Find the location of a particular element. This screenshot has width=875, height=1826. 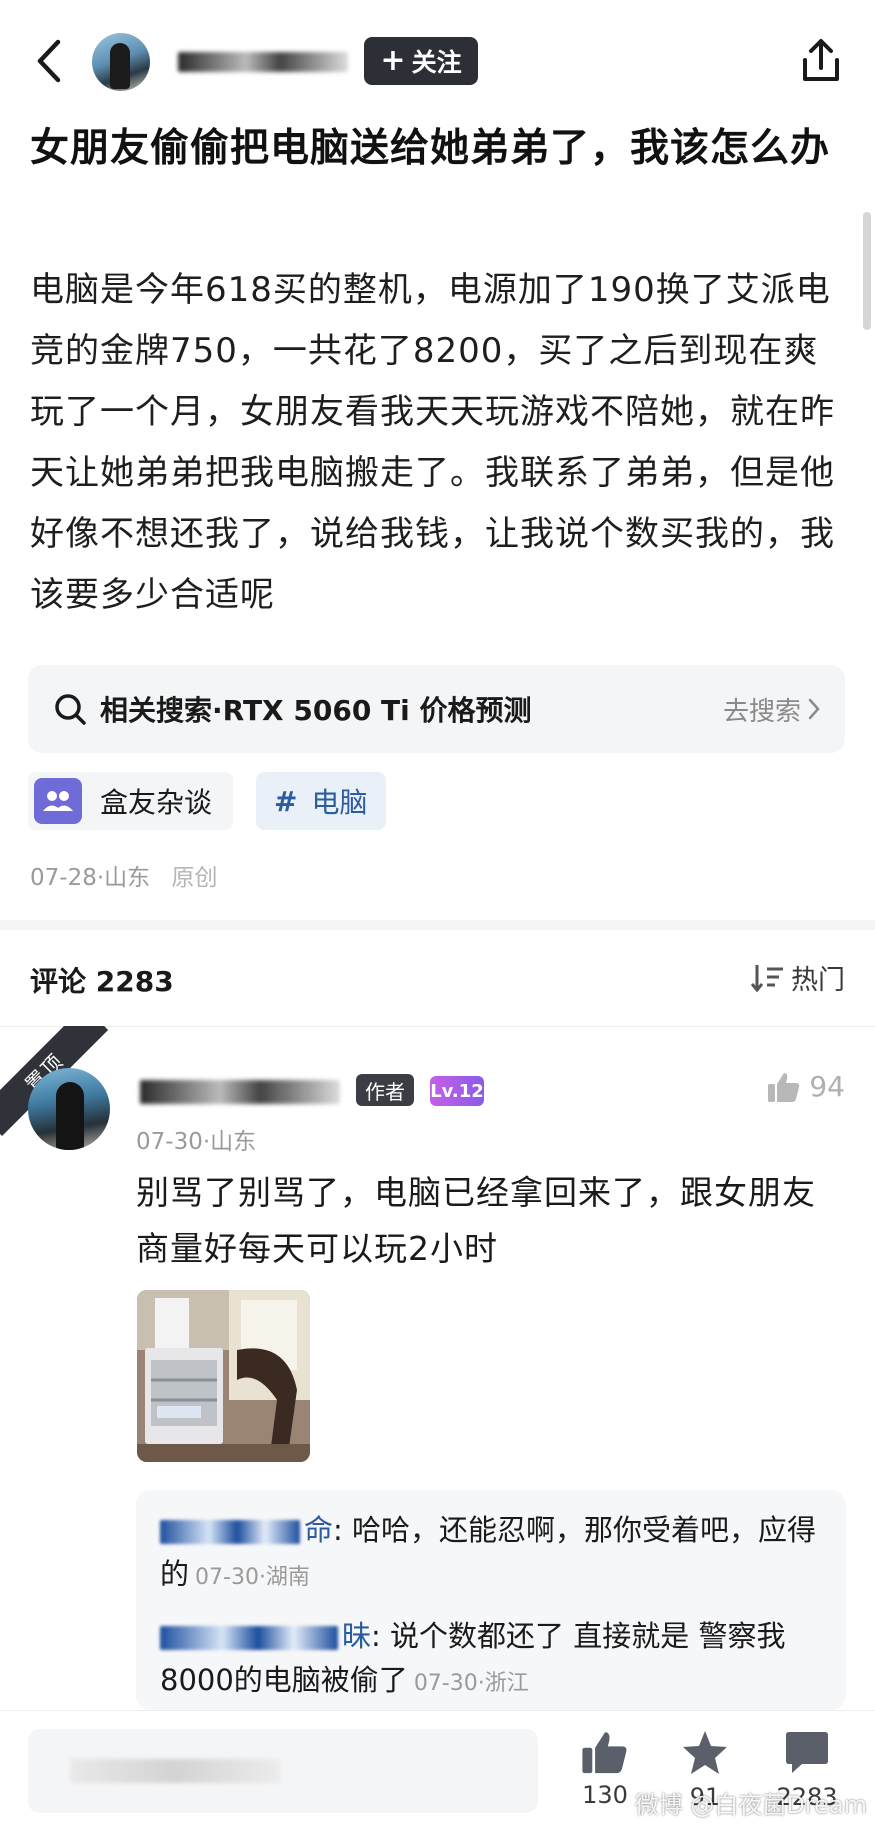

reply-item: 昧: 说个数都还了 直接就是 警察我8000的电脑被偷了 07-30·浙江 is located at coordinates (495, 1660).